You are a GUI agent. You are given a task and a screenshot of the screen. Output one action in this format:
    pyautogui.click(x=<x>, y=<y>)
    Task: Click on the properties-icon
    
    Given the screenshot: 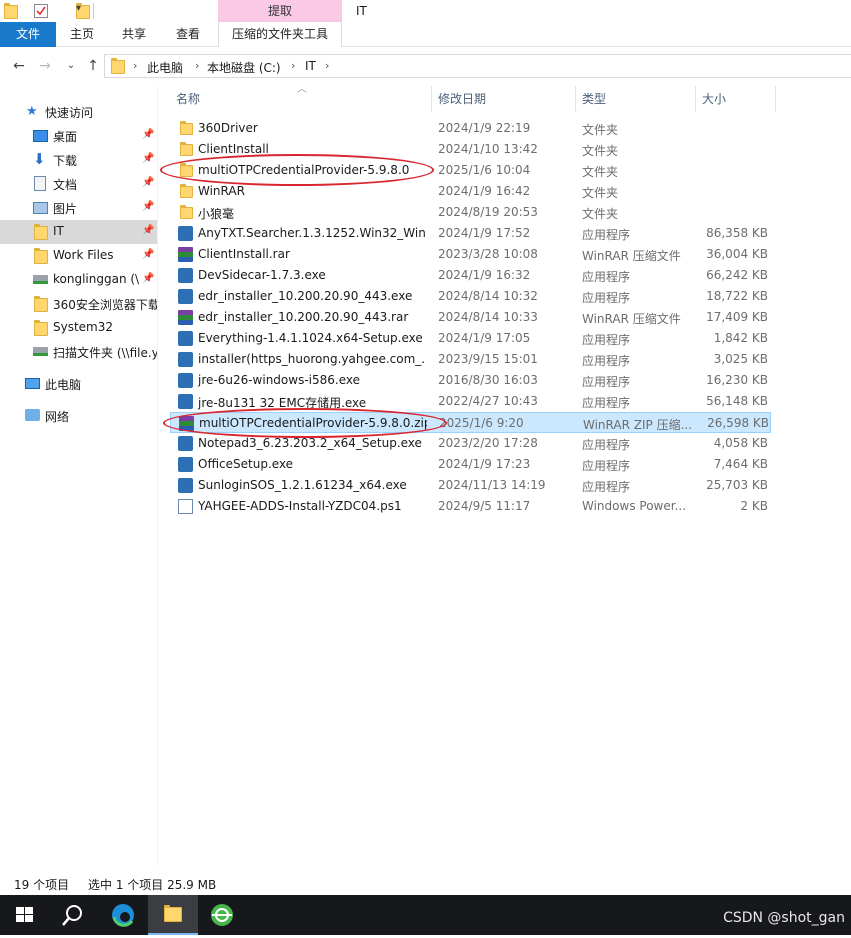 What is the action you would take?
    pyautogui.click(x=41, y=11)
    